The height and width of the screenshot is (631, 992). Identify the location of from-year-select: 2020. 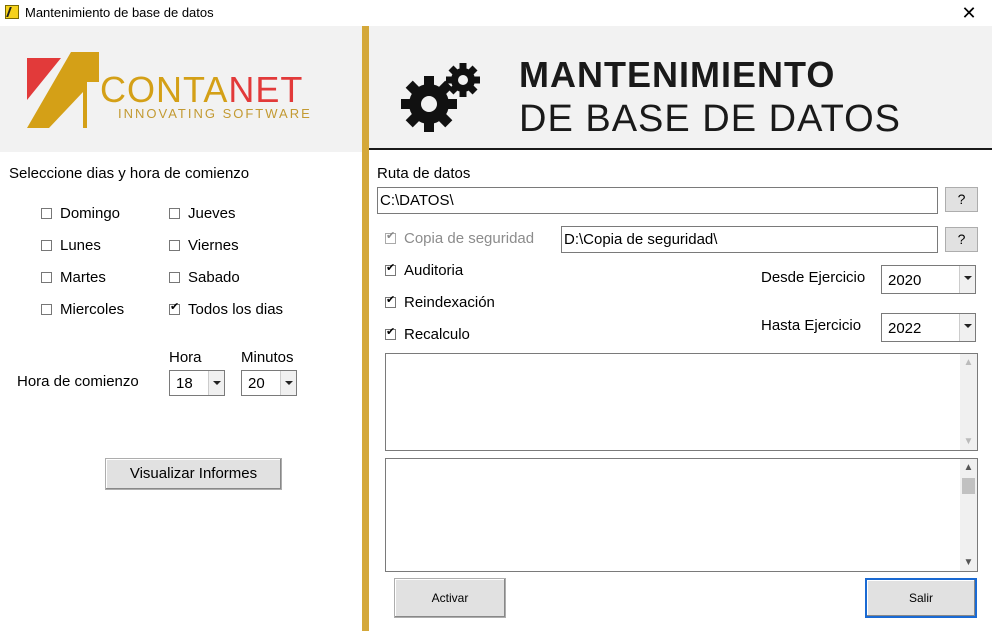
(928, 279).